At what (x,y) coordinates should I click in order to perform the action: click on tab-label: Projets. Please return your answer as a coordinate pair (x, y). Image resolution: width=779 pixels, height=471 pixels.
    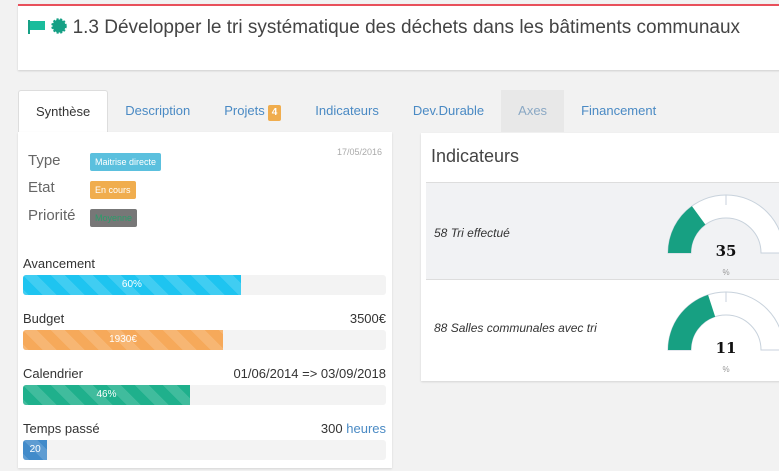
    Looking at the image, I should click on (244, 110).